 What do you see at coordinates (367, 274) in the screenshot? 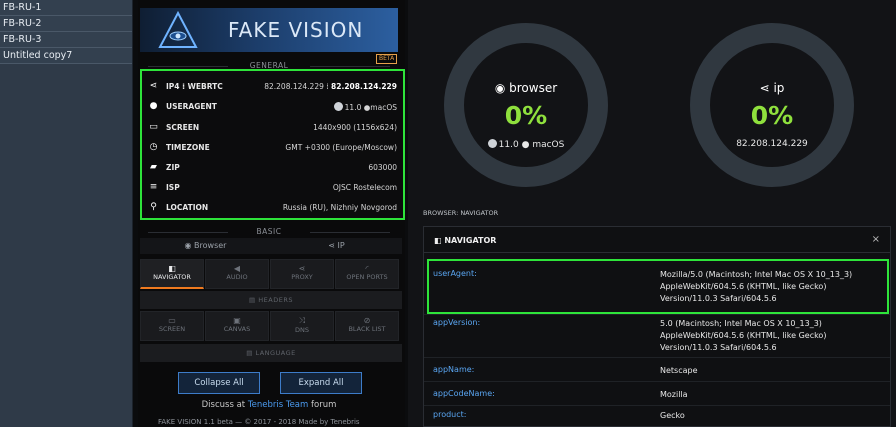
I see `tab-open-ports: ◜ OPEN PORTS` at bounding box center [367, 274].